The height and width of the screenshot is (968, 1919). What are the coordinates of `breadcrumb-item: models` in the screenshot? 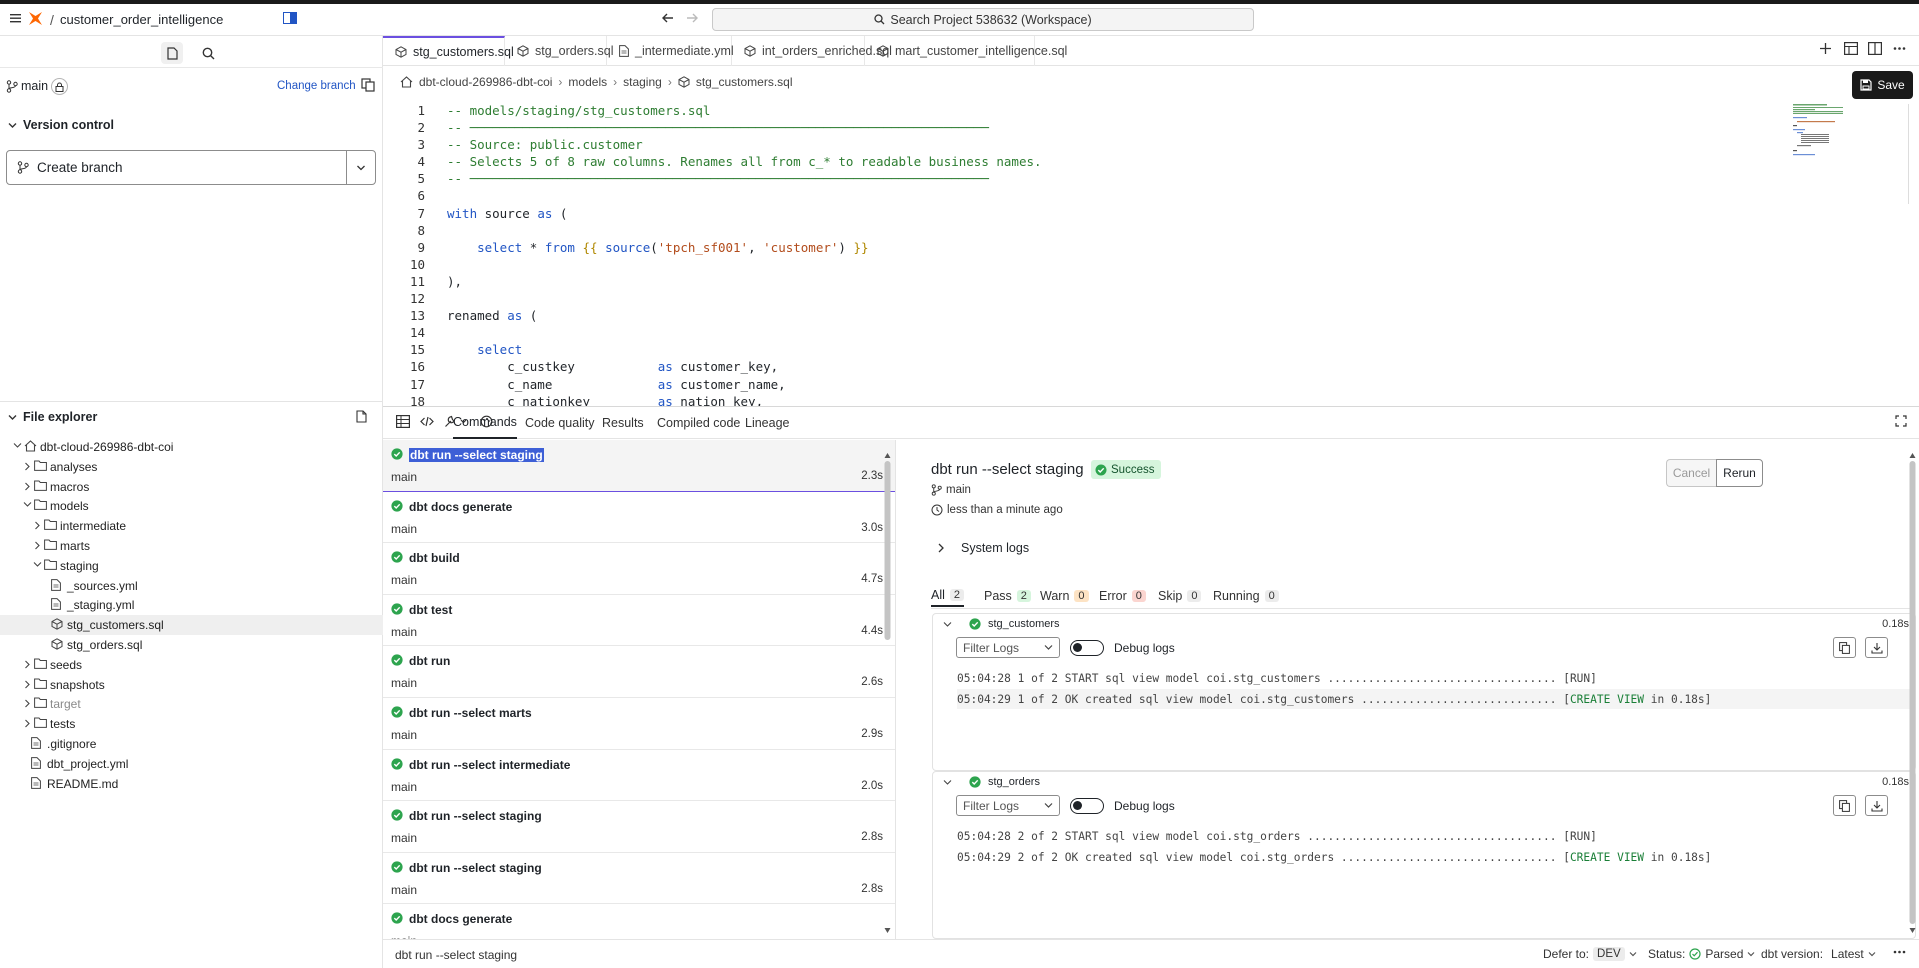 It's located at (587, 82).